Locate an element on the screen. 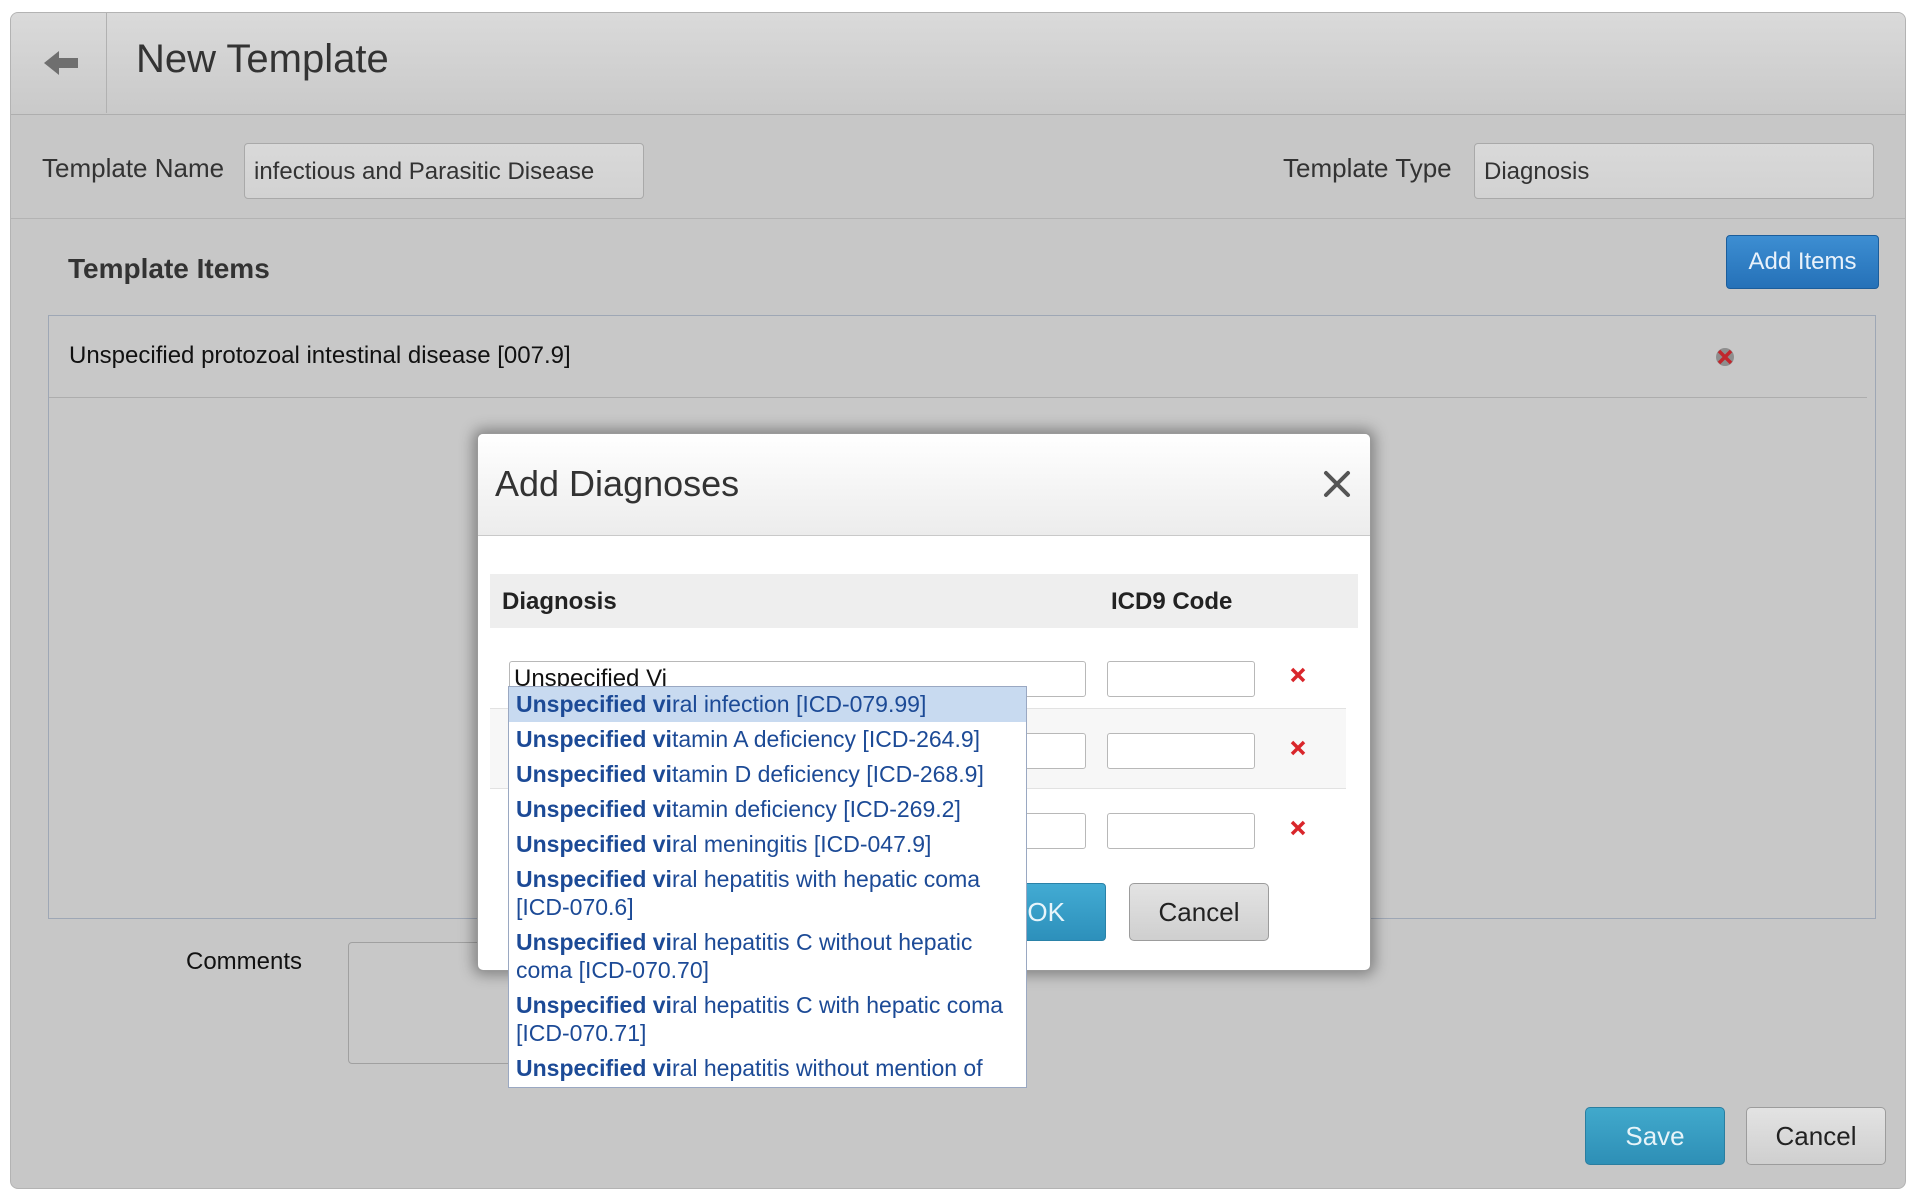 This screenshot has width=1916, height=1198. template-name-label: Template Name is located at coordinates (133, 168).